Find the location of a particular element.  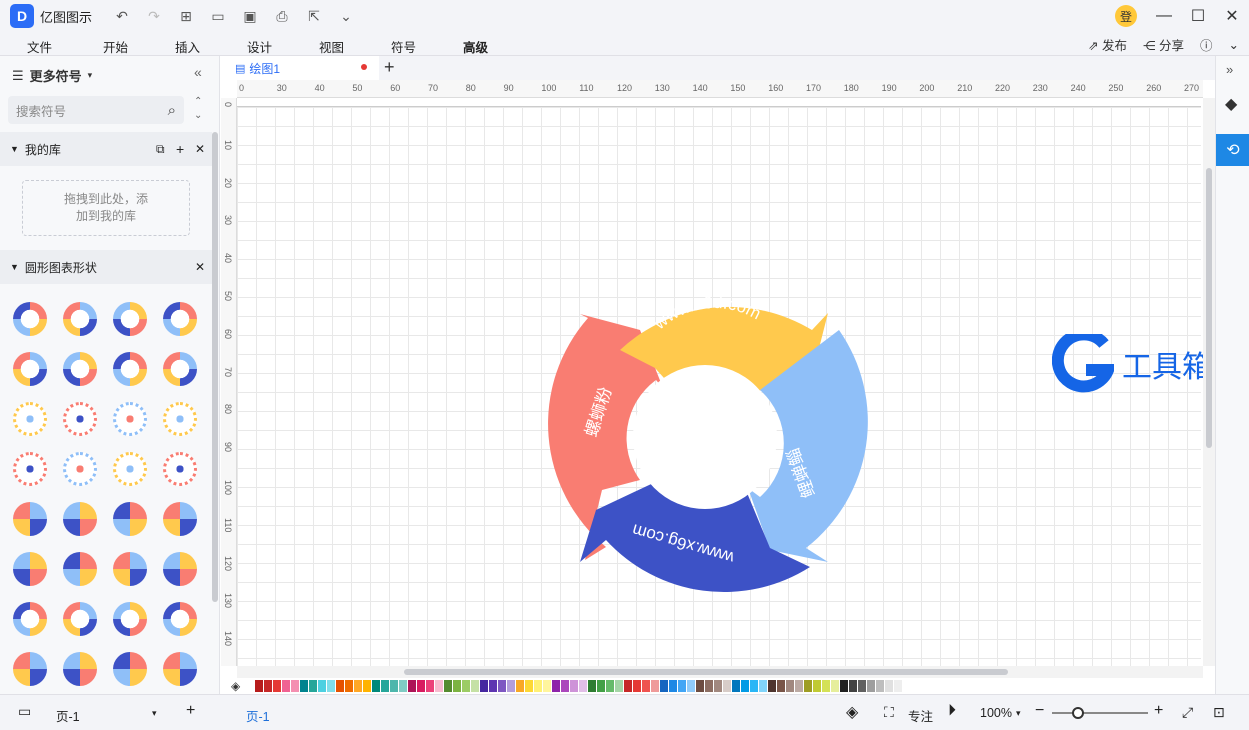

vertical-scrollbar-thumb is located at coordinates (1209, 308).